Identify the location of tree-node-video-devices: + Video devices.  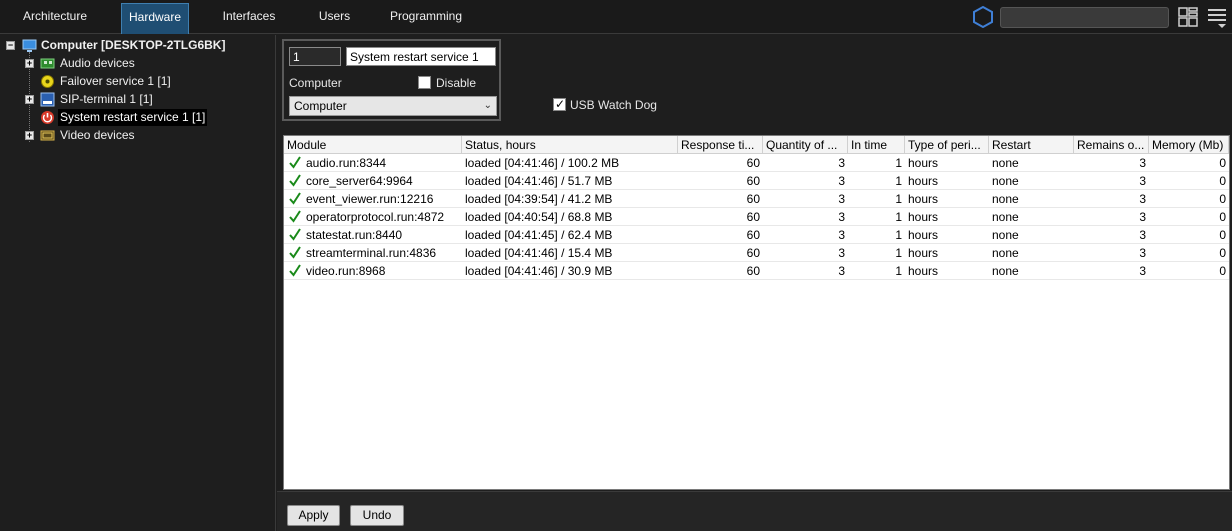
(135, 135).